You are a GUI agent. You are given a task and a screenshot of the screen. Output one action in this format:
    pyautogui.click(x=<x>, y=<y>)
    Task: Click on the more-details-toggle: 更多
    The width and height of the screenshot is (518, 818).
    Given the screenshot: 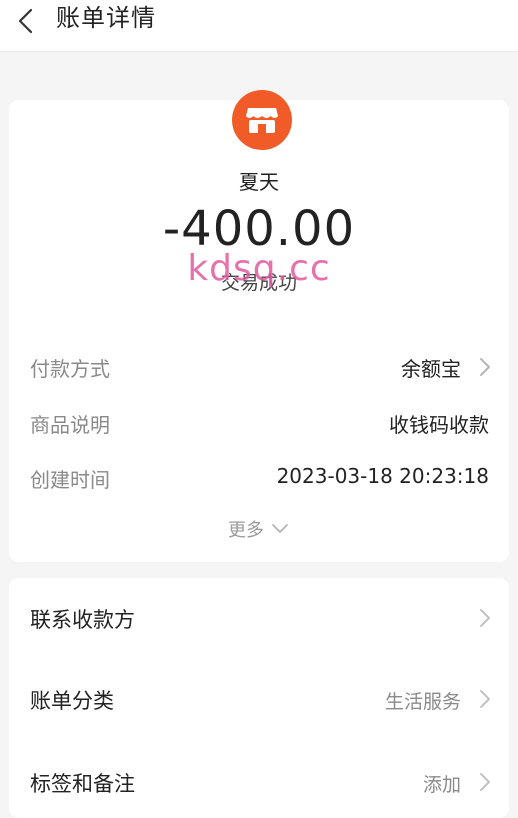 What is the action you would take?
    pyautogui.click(x=259, y=529)
    